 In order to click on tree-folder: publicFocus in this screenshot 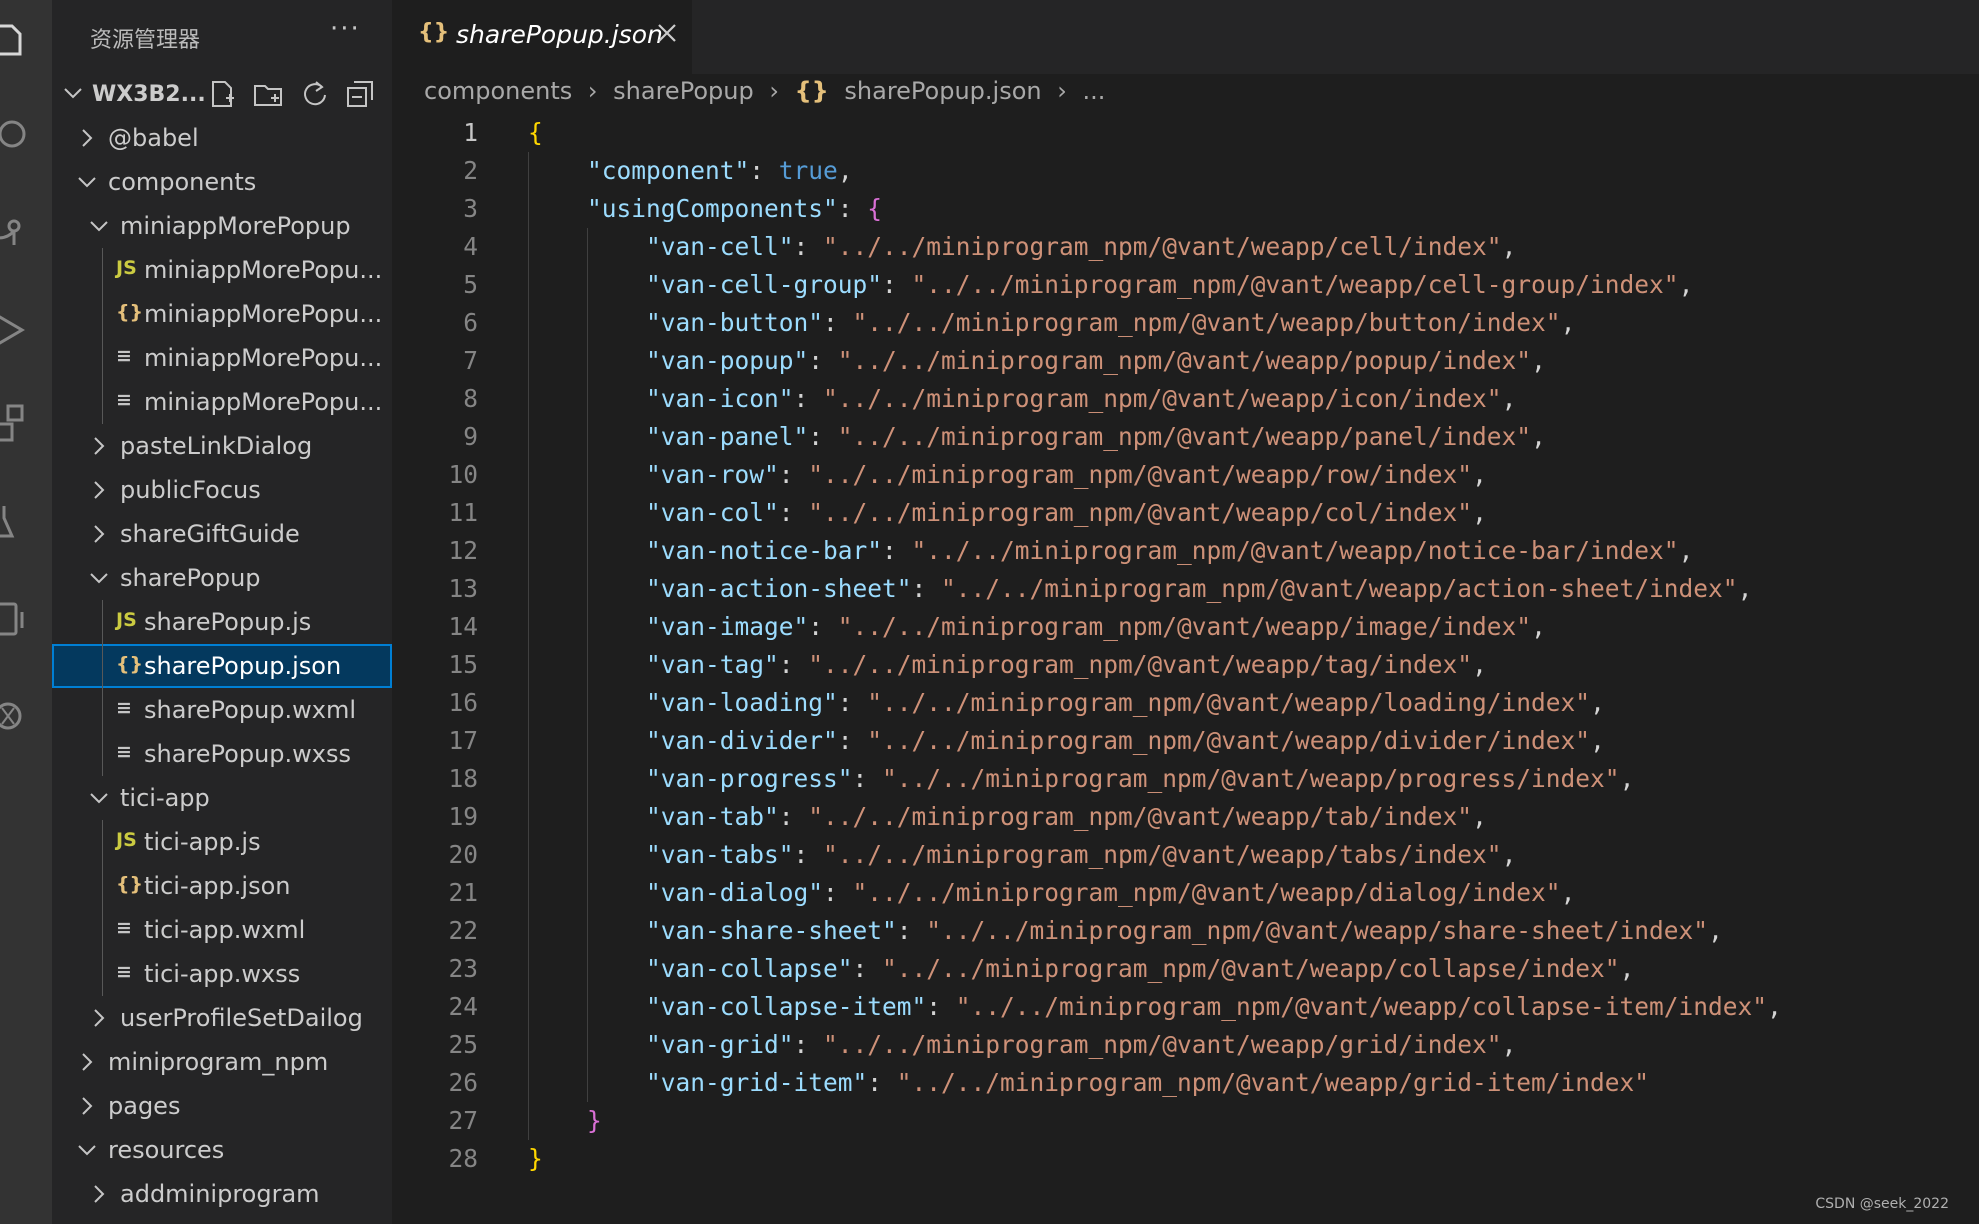, I will do `click(222, 490)`.